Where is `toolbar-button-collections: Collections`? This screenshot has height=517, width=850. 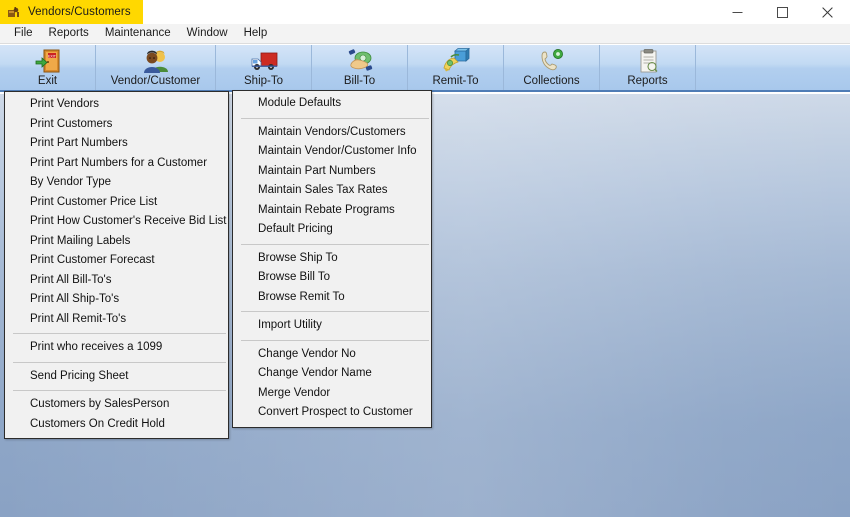
toolbar-button-collections: Collections is located at coordinates (552, 67).